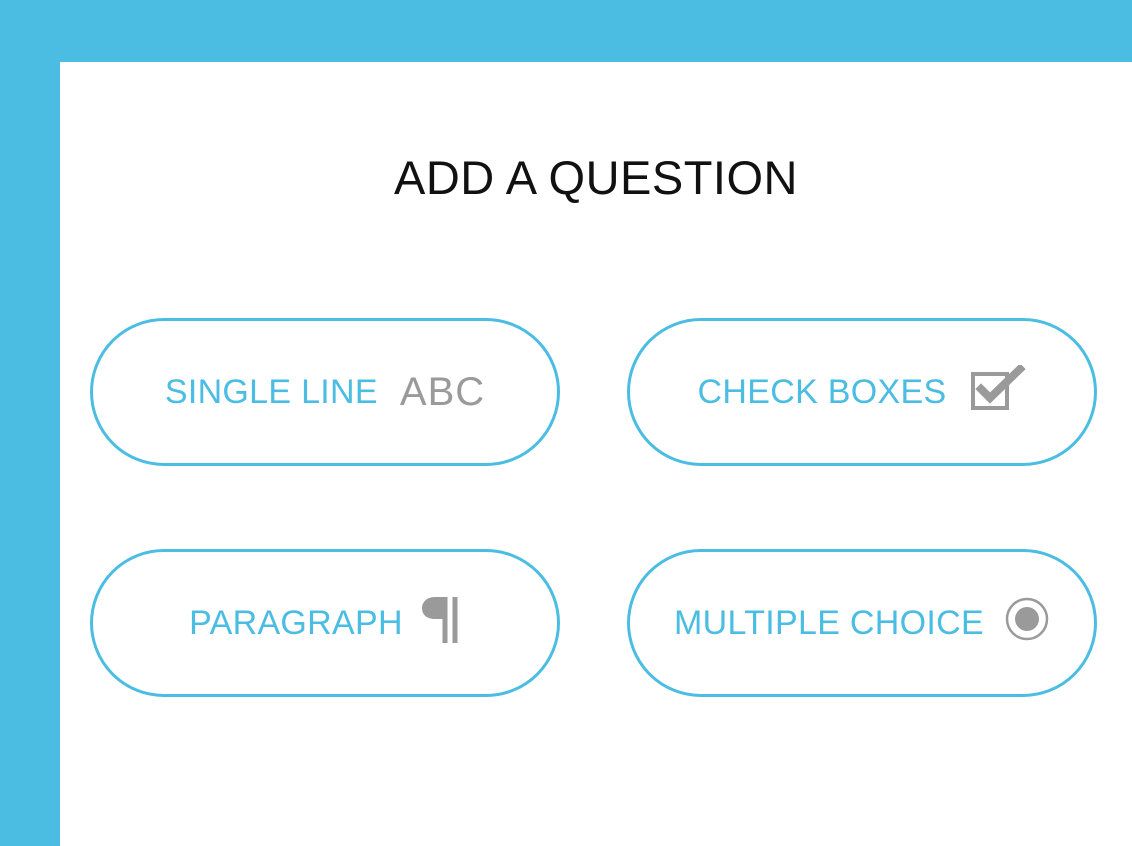 Image resolution: width=1132 pixels, height=846 pixels. Describe the element at coordinates (442, 391) in the screenshot. I see `abc-icon: ABC` at that location.